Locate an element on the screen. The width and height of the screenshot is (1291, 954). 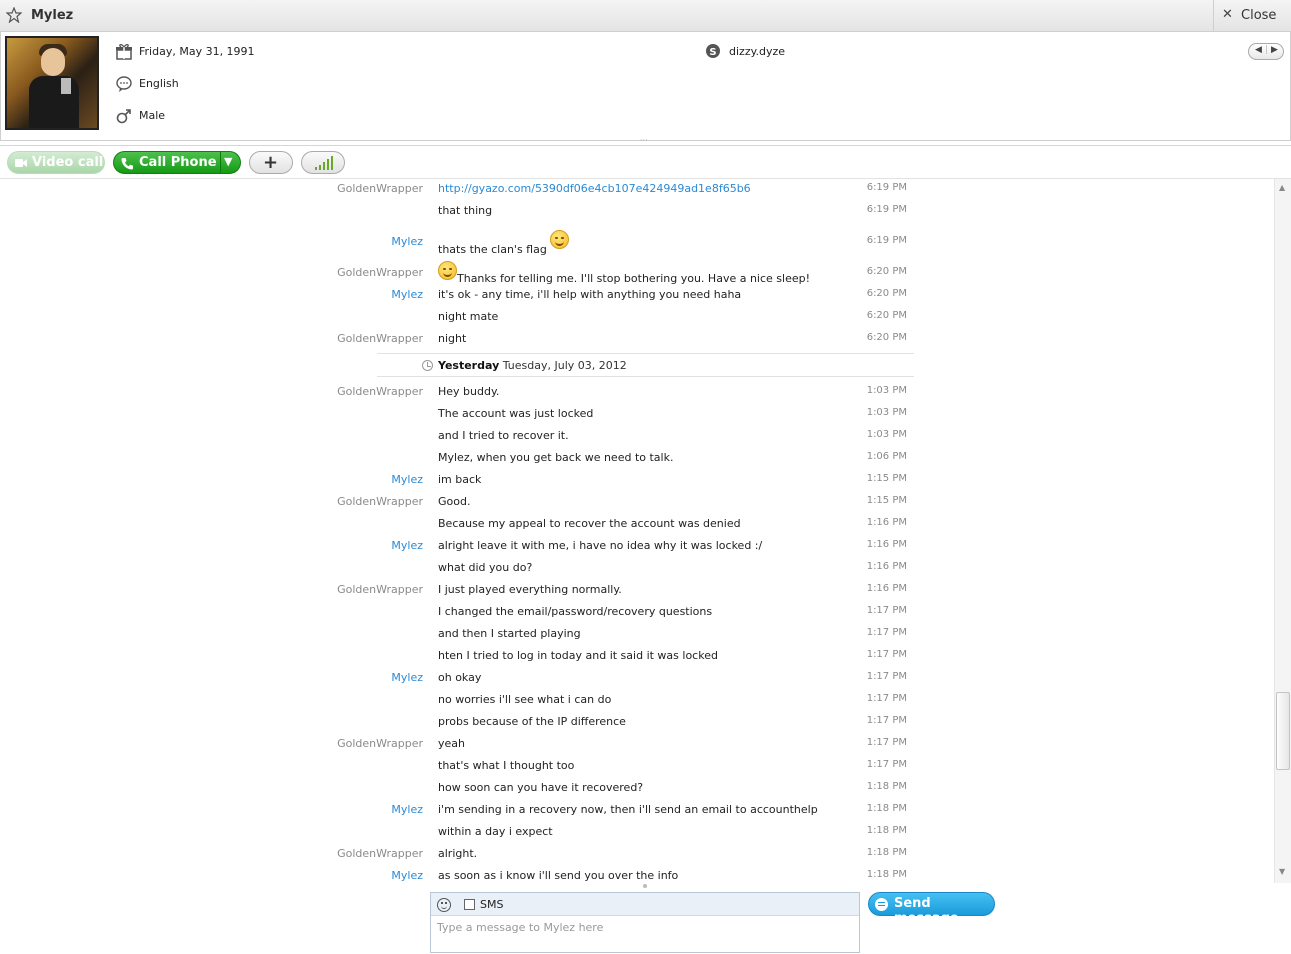
emoticon-icon is located at coordinates (444, 905).